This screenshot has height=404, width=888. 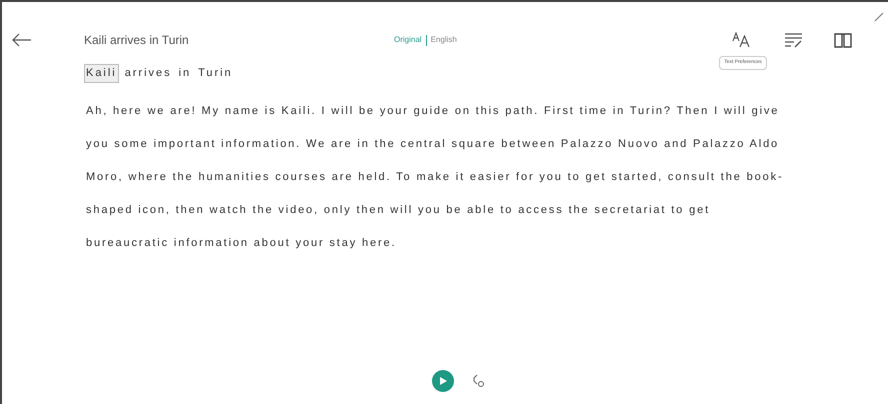 I want to click on book-icon, so click(x=843, y=40).